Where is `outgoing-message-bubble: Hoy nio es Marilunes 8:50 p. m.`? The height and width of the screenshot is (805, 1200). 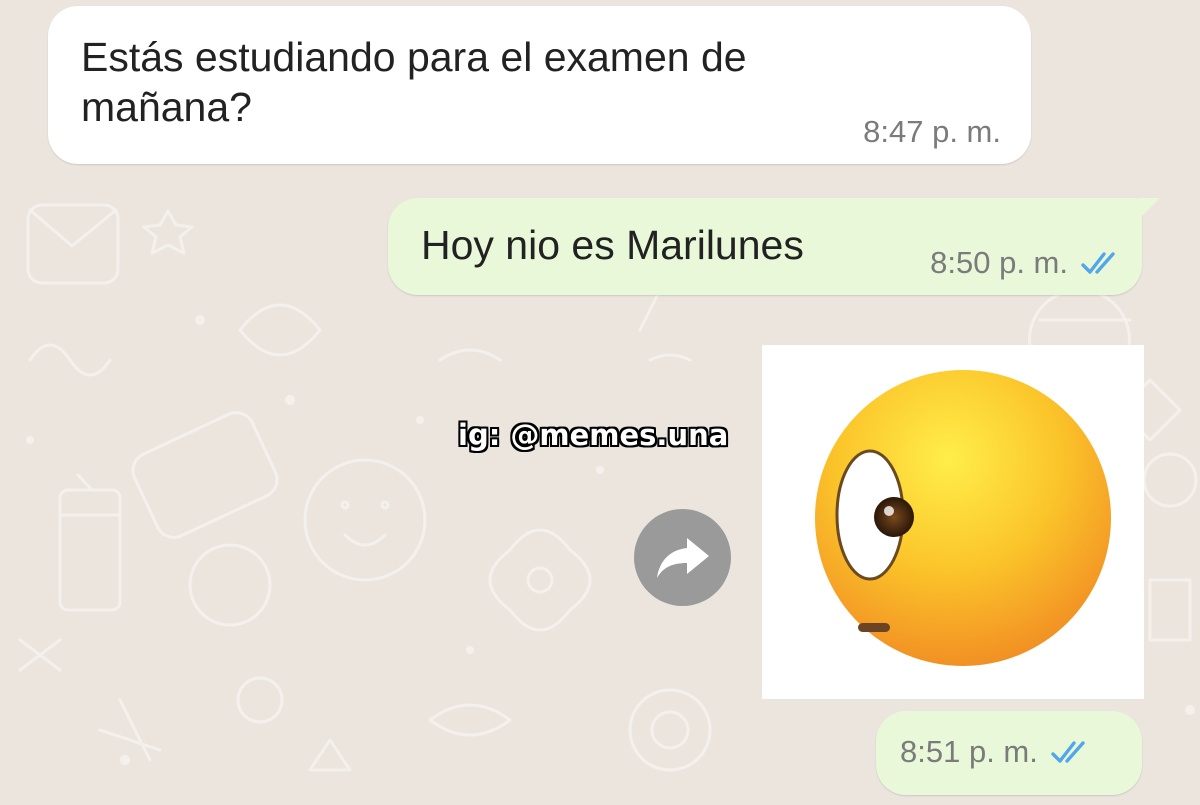
outgoing-message-bubble: Hoy nio es Marilunes 8:50 p. m. is located at coordinates (774, 246).